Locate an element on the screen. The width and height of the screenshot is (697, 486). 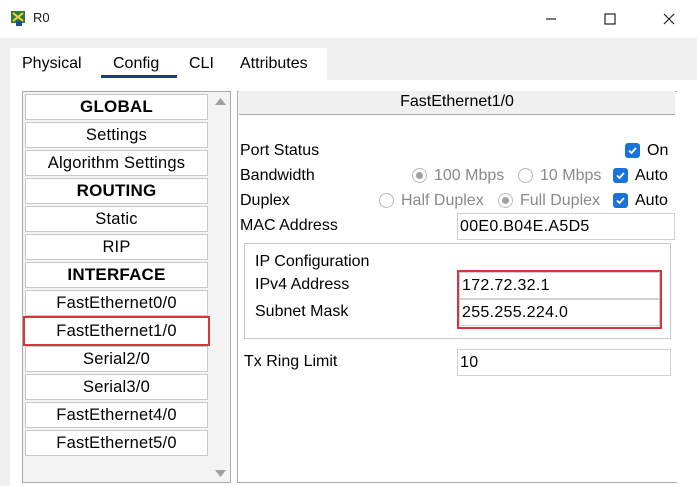
scroll-down-icon is located at coordinates (220, 473).